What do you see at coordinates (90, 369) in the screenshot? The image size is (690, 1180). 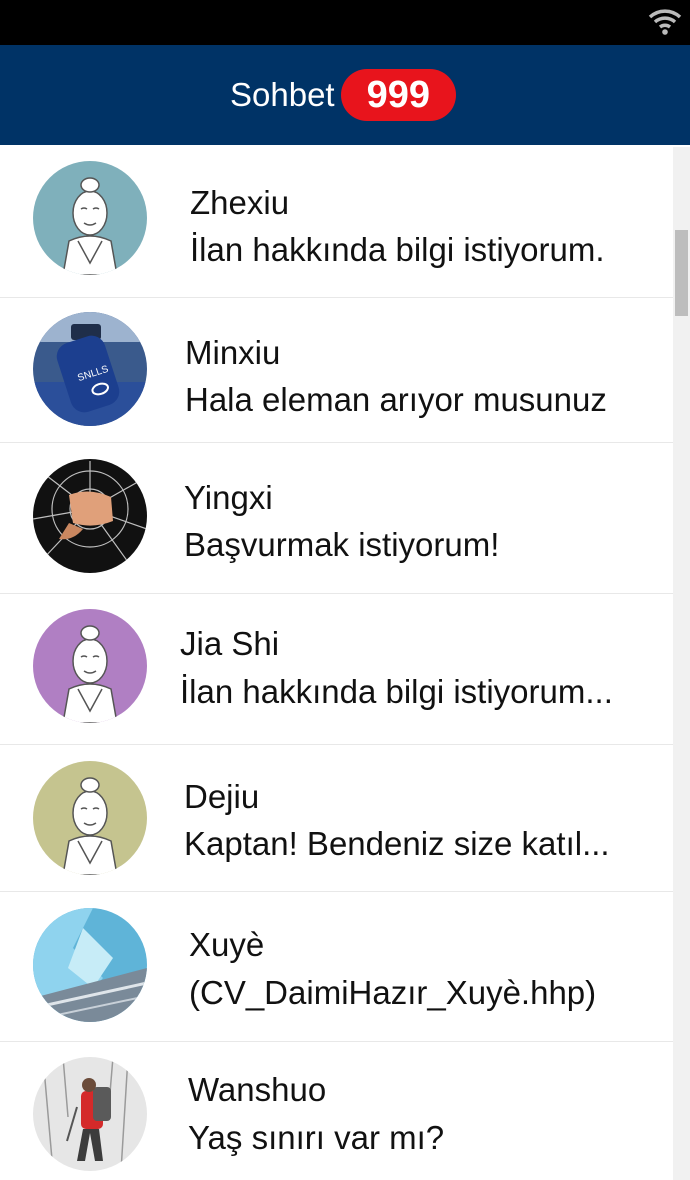 I see `water-bottle-photo: SNLLS` at bounding box center [90, 369].